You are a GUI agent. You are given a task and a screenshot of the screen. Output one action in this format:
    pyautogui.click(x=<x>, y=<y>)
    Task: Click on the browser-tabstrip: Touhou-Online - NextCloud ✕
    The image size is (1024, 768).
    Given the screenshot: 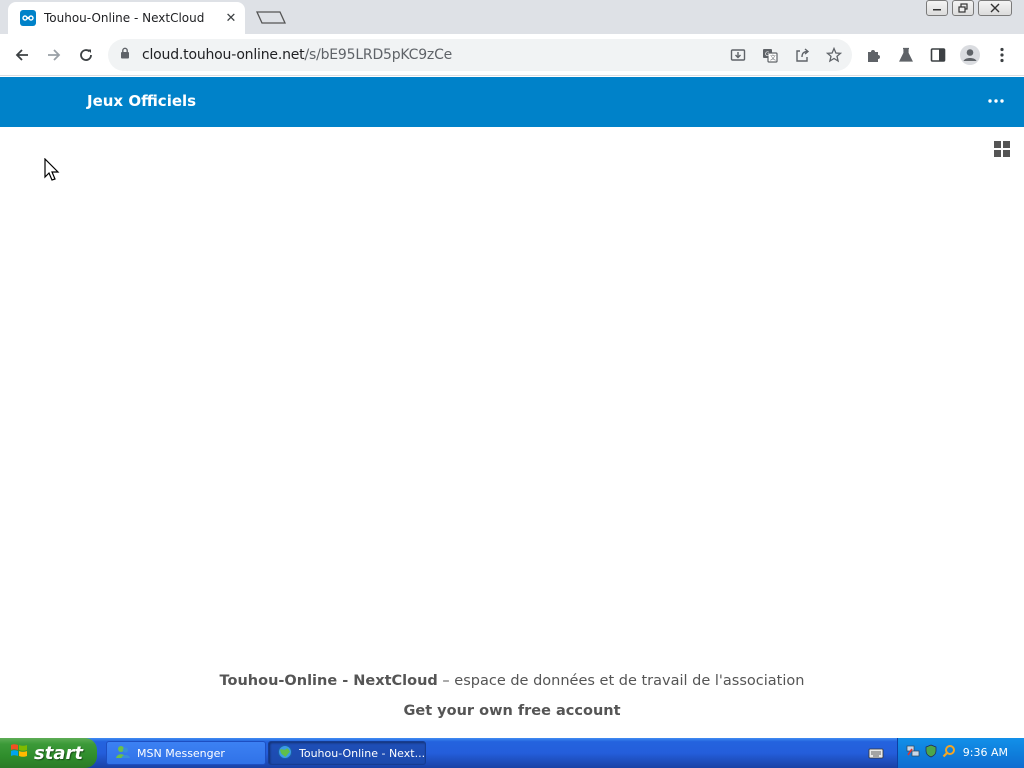 What is the action you would take?
    pyautogui.click(x=512, y=17)
    